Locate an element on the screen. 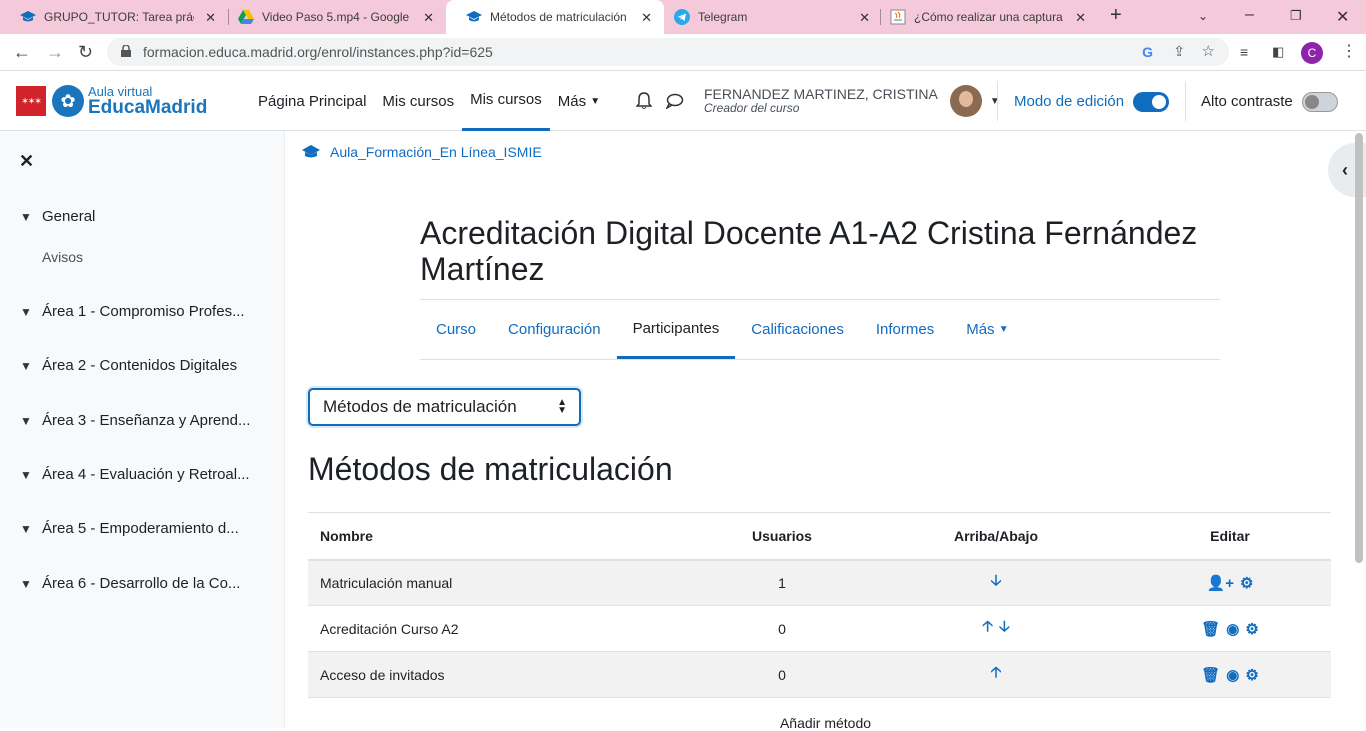 The height and width of the screenshot is (731, 1366). nav-more: Más ▼ is located at coordinates (579, 101).